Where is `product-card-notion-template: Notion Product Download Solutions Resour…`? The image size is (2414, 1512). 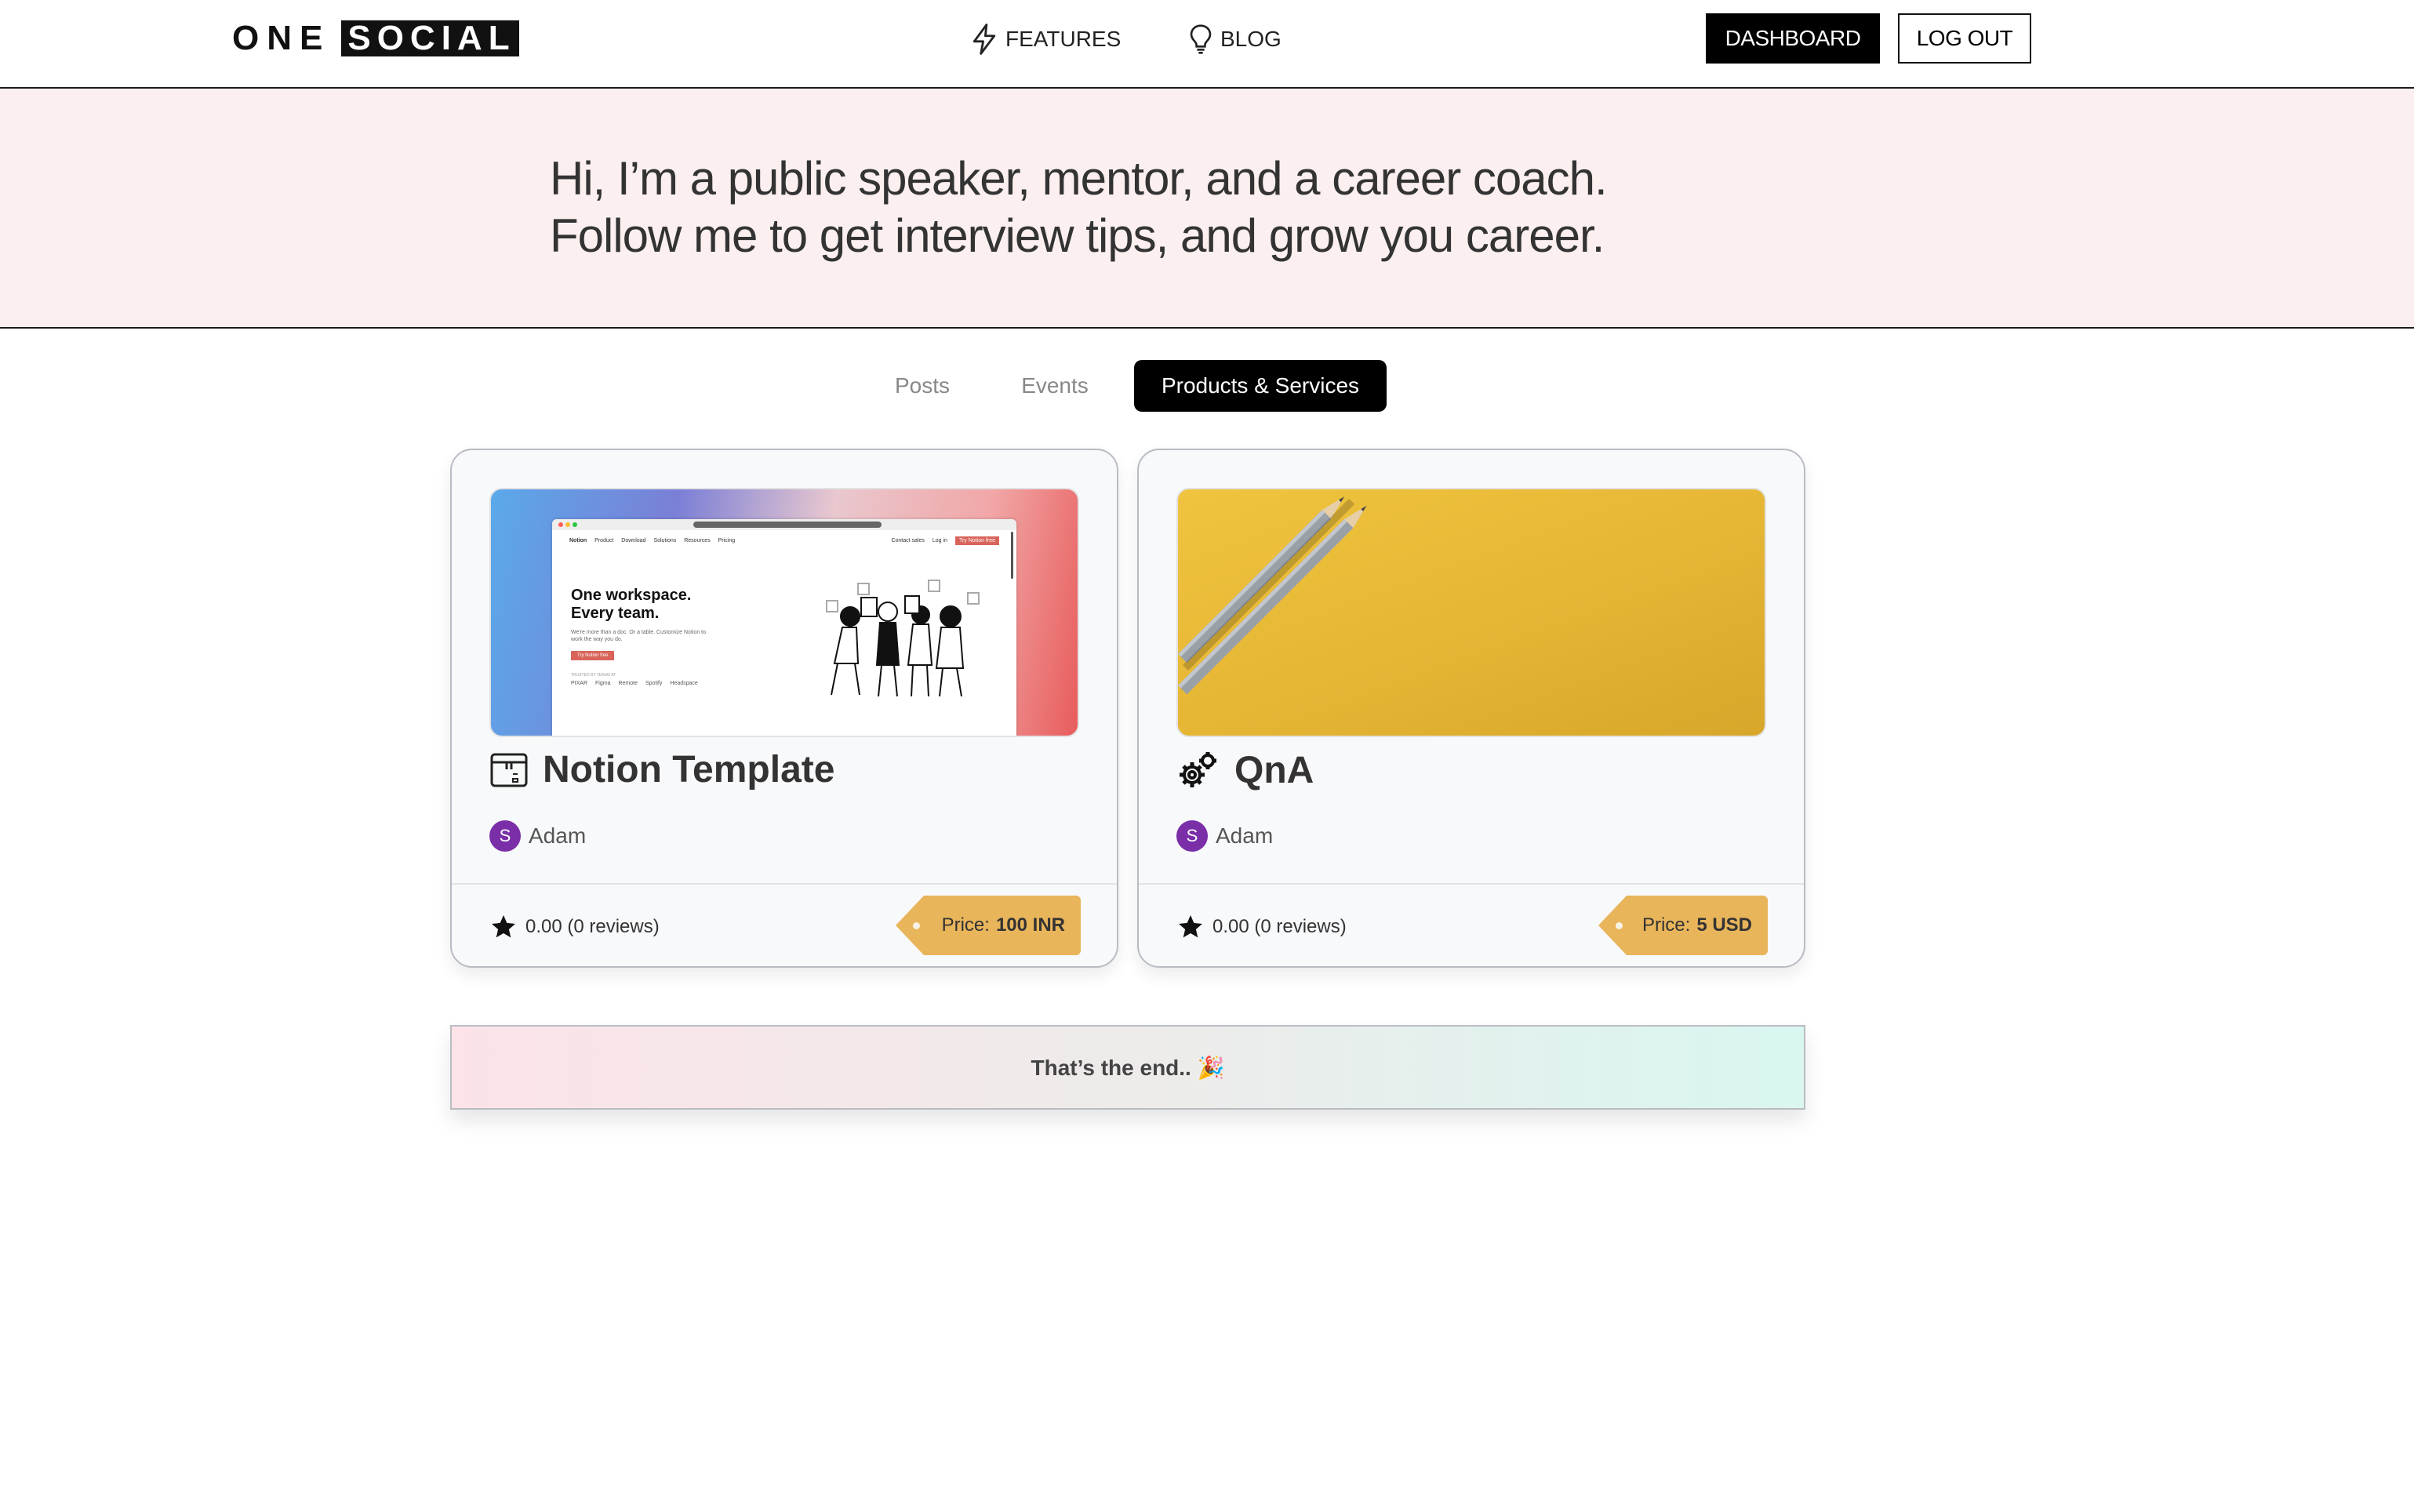 product-card-notion-template: Notion Product Download Solutions Resour… is located at coordinates (784, 708).